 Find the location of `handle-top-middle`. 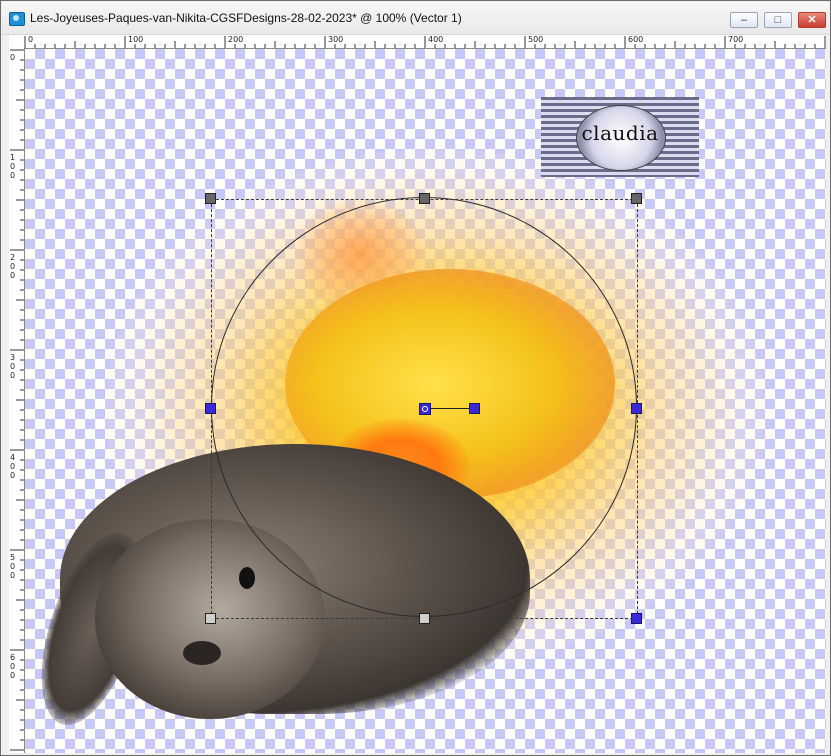

handle-top-middle is located at coordinates (424, 198).